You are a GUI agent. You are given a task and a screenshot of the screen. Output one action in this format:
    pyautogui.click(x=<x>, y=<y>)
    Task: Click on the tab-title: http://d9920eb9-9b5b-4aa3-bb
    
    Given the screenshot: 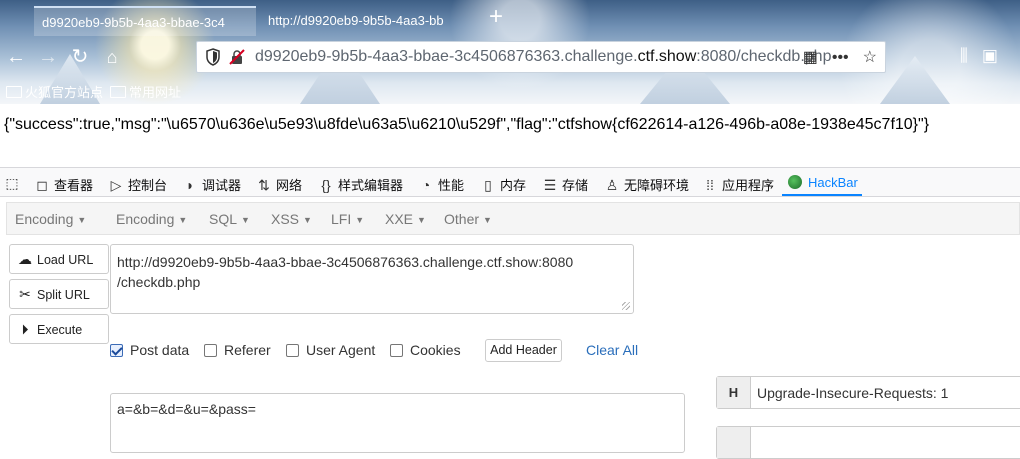 What is the action you would take?
    pyautogui.click(x=356, y=20)
    